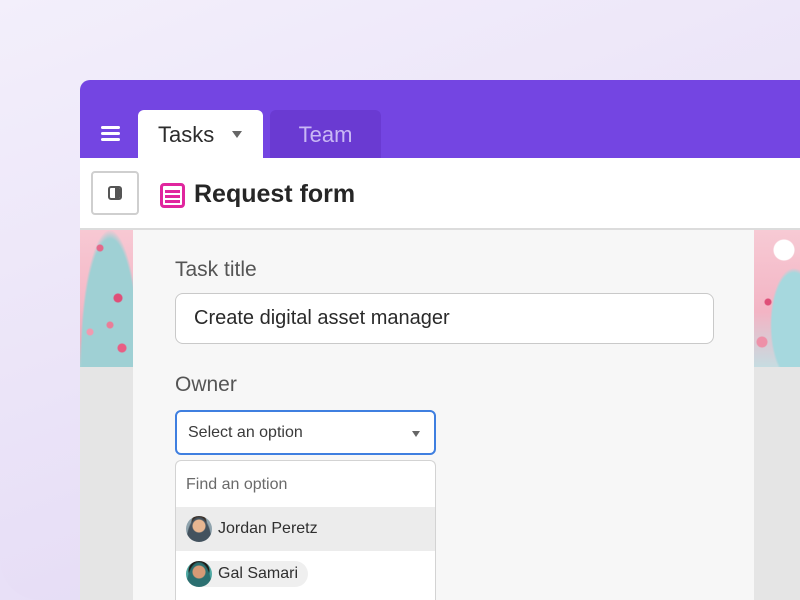  I want to click on panel-toggle-button, so click(115, 193).